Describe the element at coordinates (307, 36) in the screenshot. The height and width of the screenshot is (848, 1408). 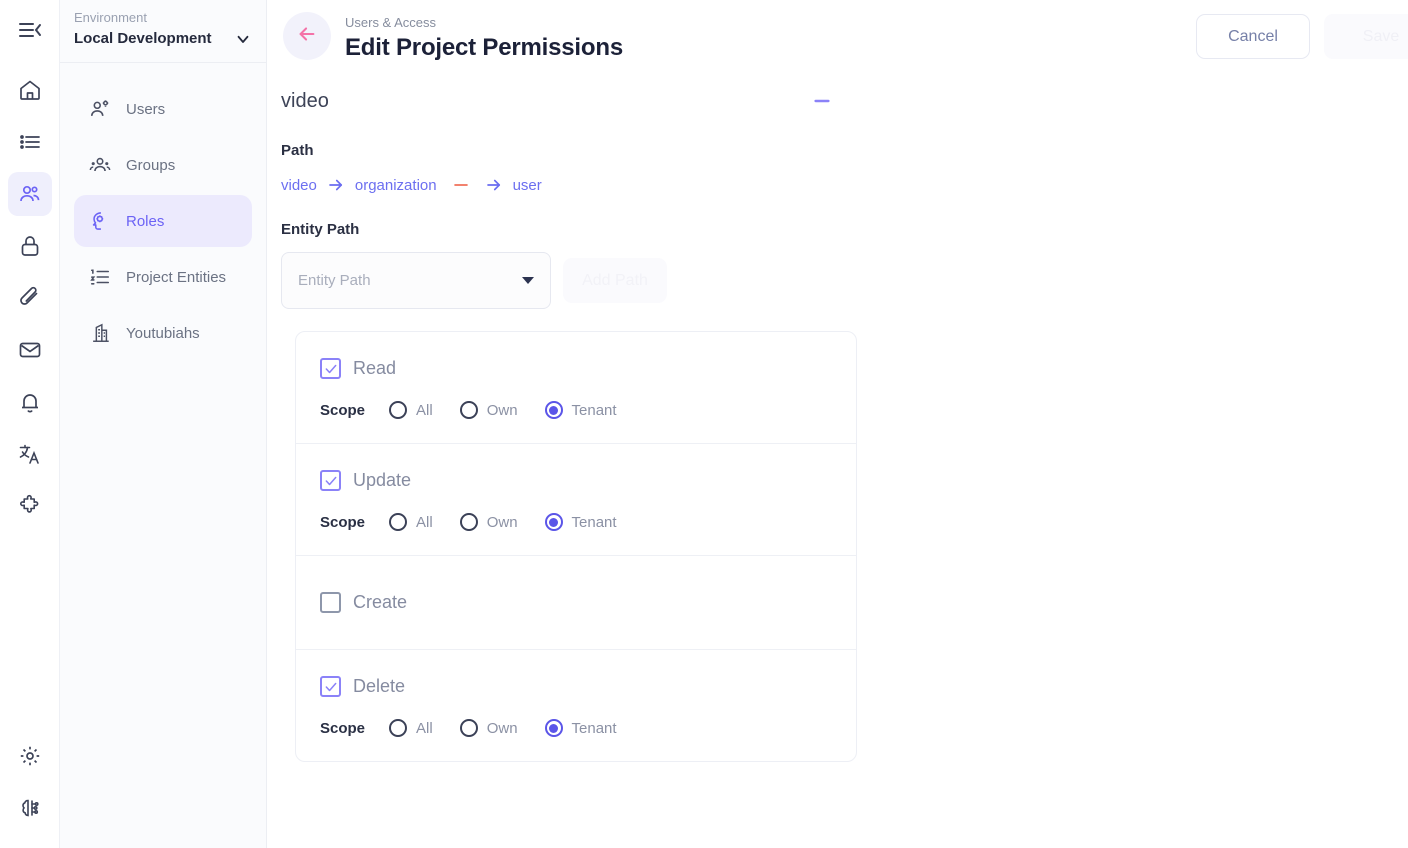
I see `back-button` at that location.